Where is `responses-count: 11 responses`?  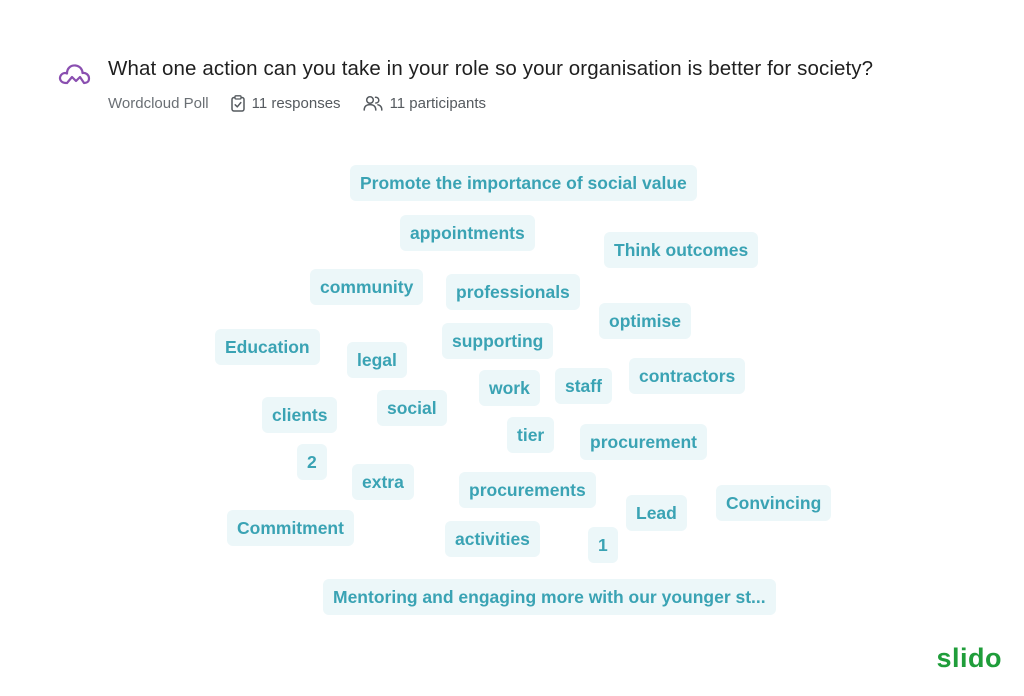
responses-count: 11 responses is located at coordinates (296, 103).